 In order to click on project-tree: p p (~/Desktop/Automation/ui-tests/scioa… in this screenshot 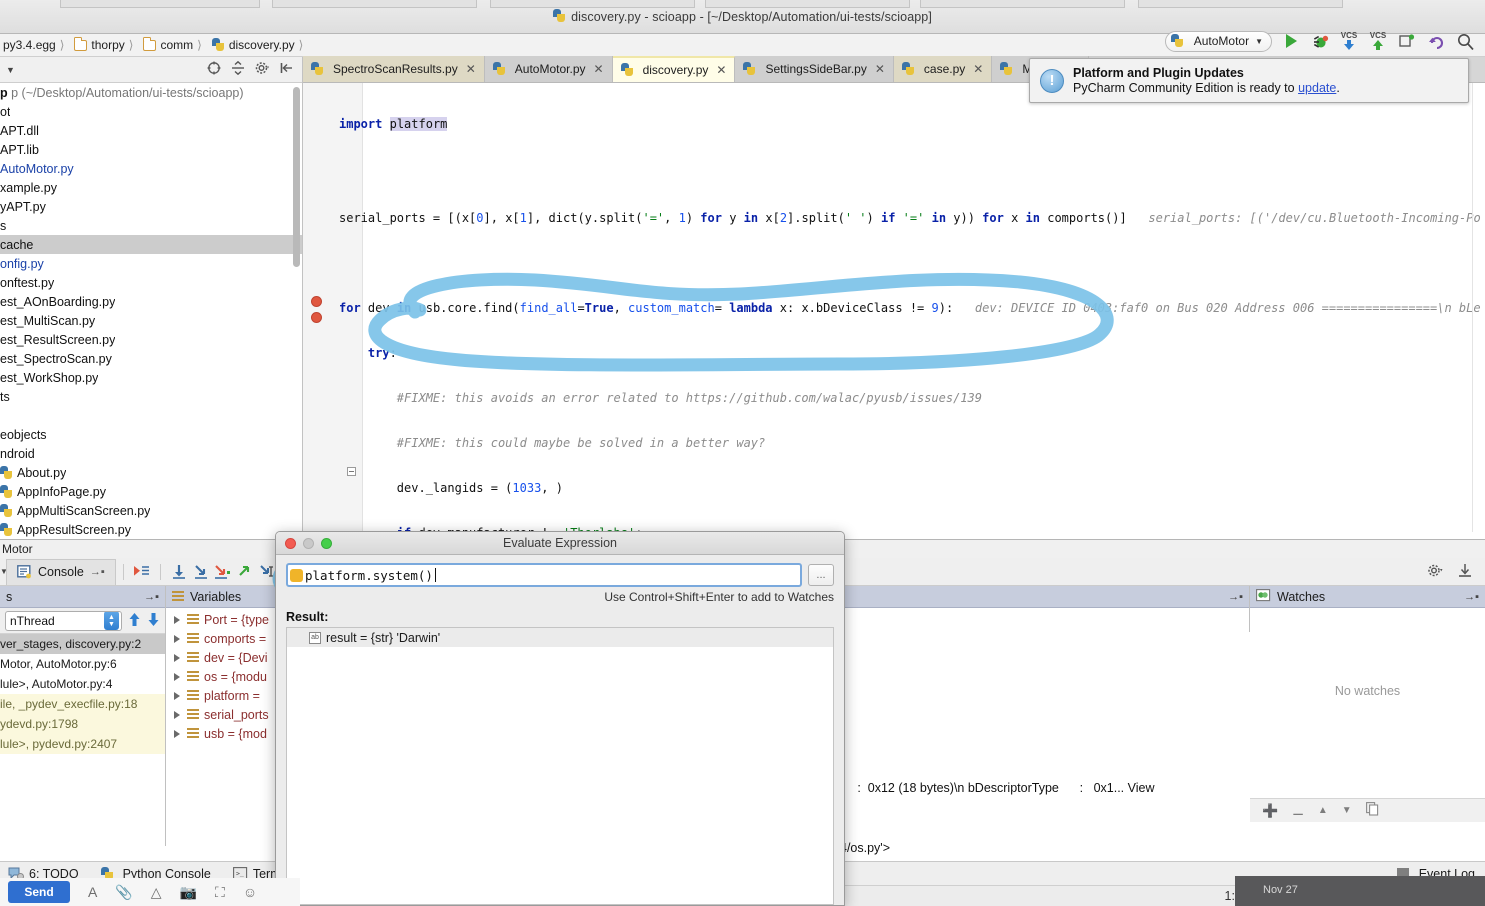, I will do `click(151, 311)`.